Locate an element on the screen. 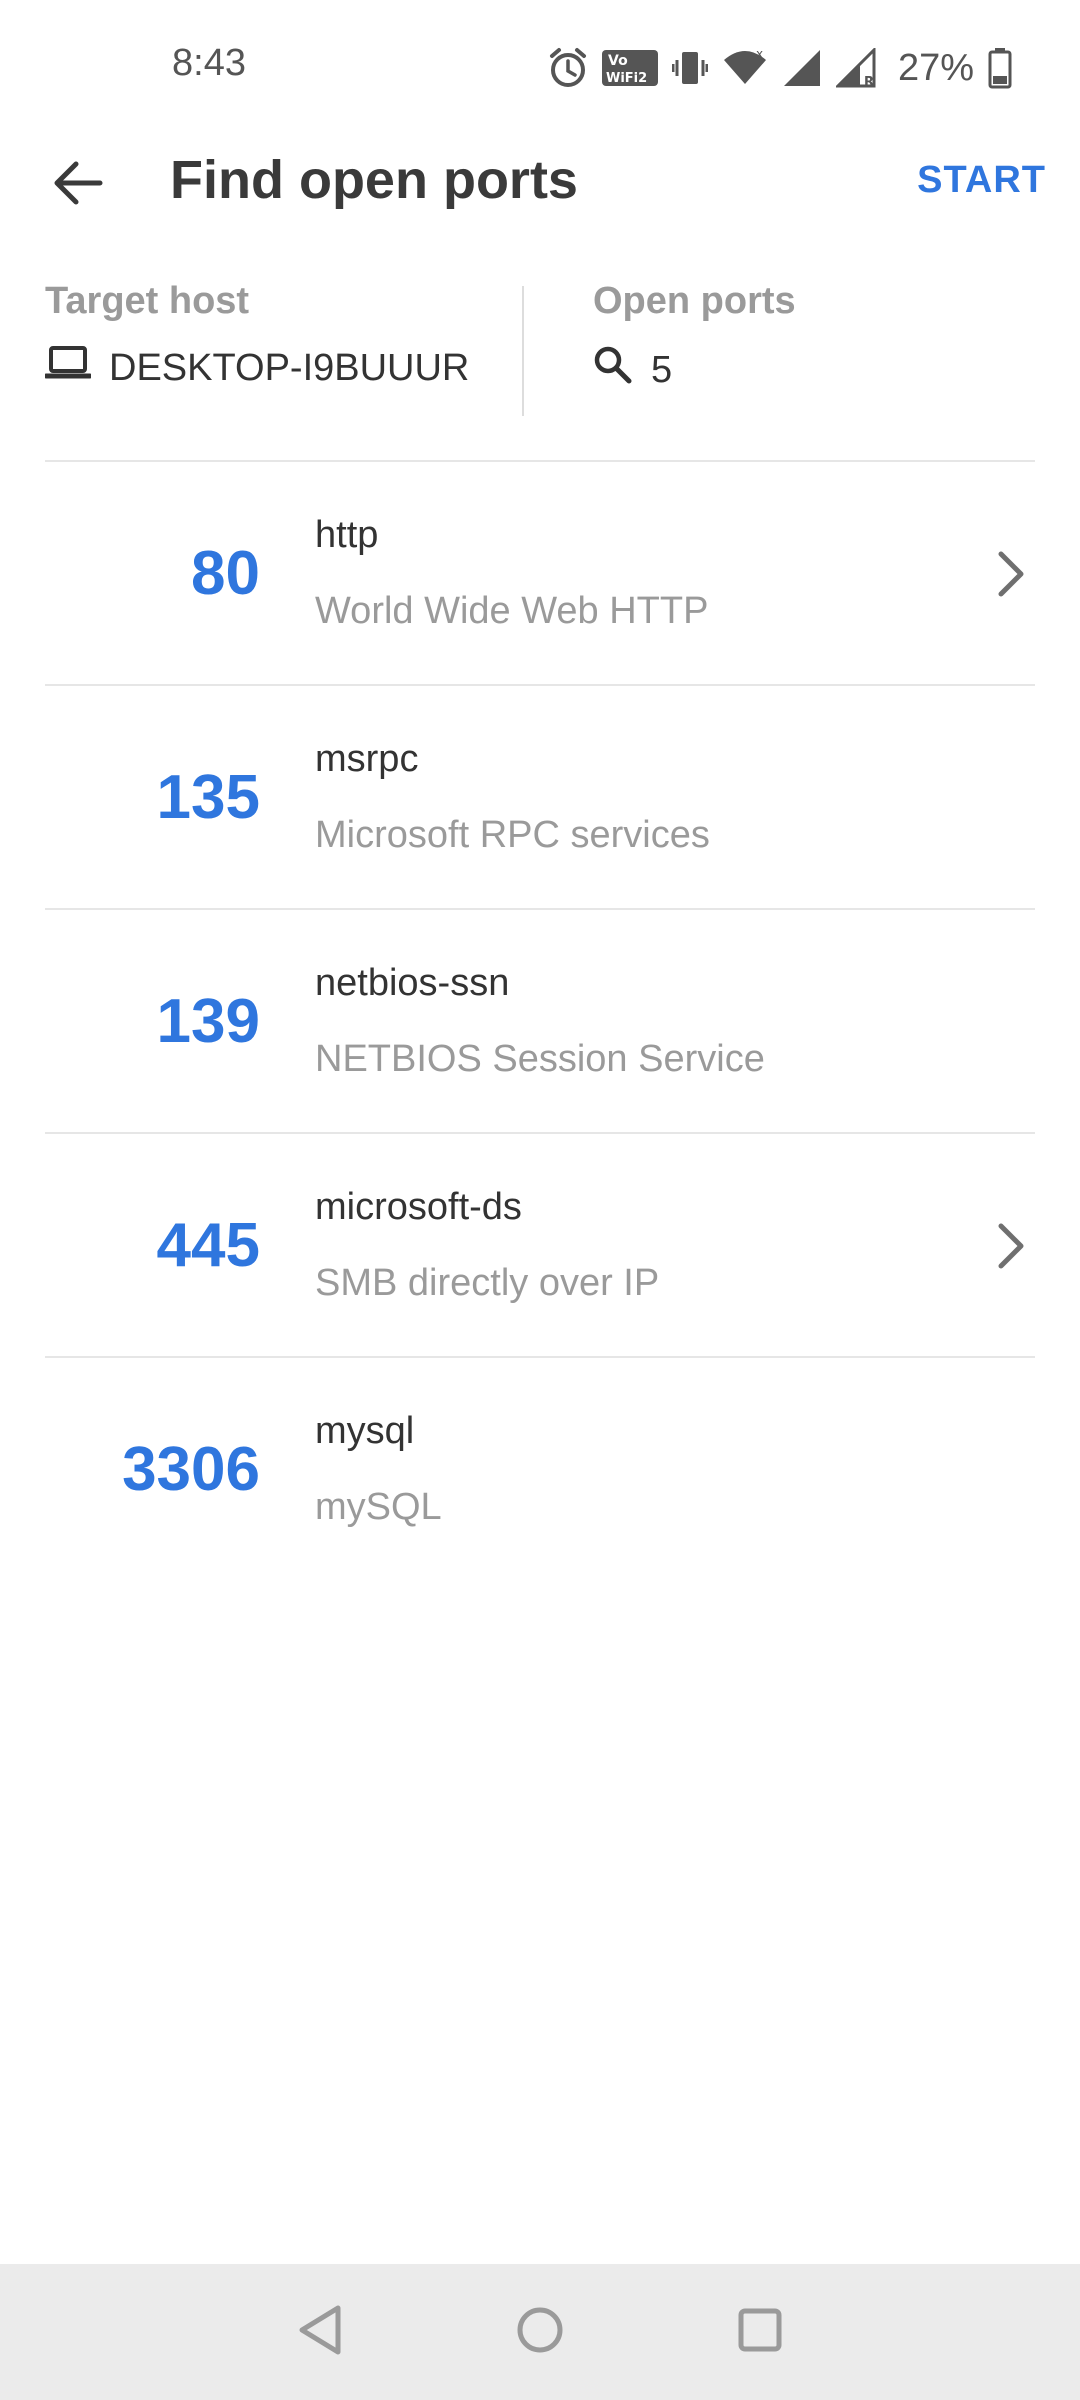 The image size is (1080, 2400). app-bar: Find open ports START is located at coordinates (540, 185).